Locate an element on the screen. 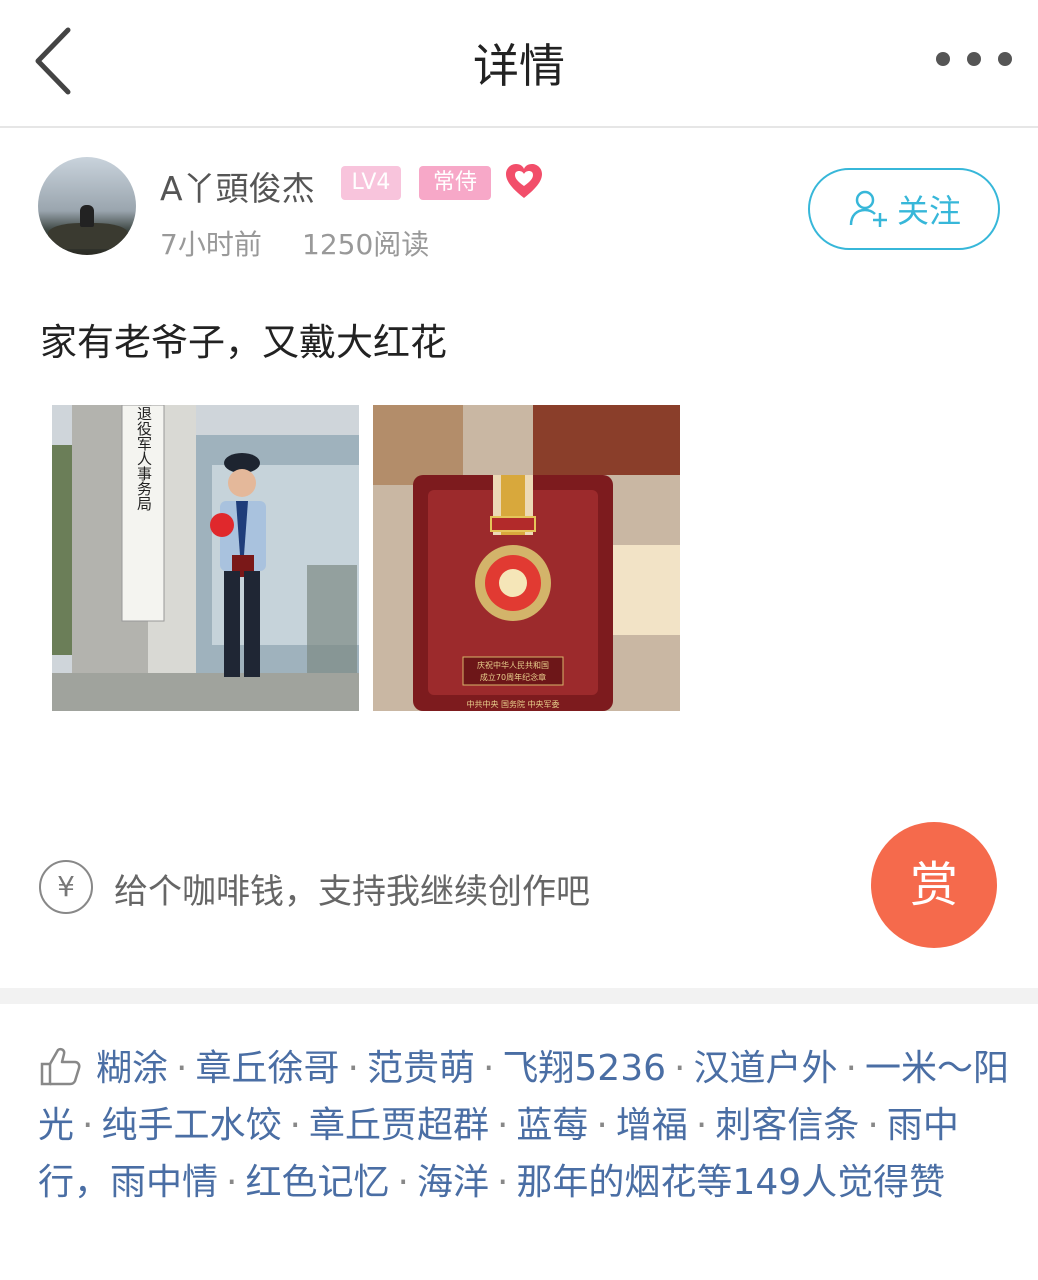  medal-caption-top: 庆祝中华人民共和国 is located at coordinates (513, 665).